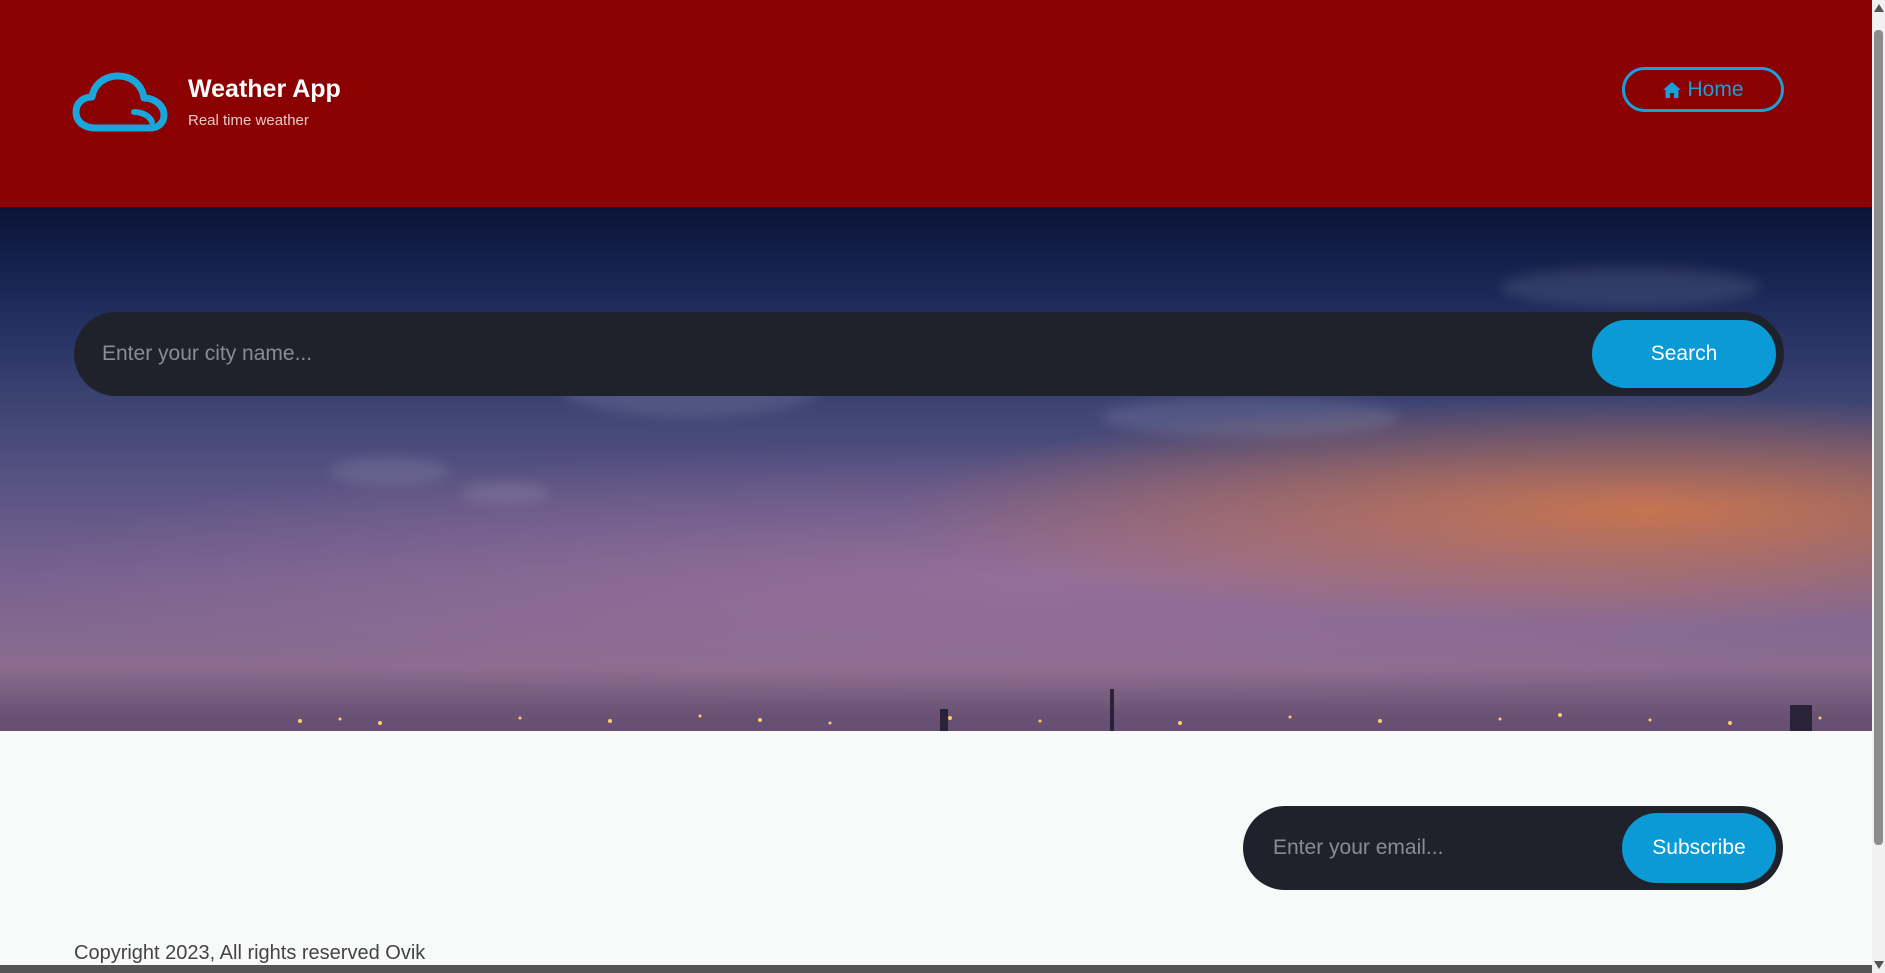  Describe the element at coordinates (1878, 437) in the screenshot. I see `scrollbar-thumb` at that location.